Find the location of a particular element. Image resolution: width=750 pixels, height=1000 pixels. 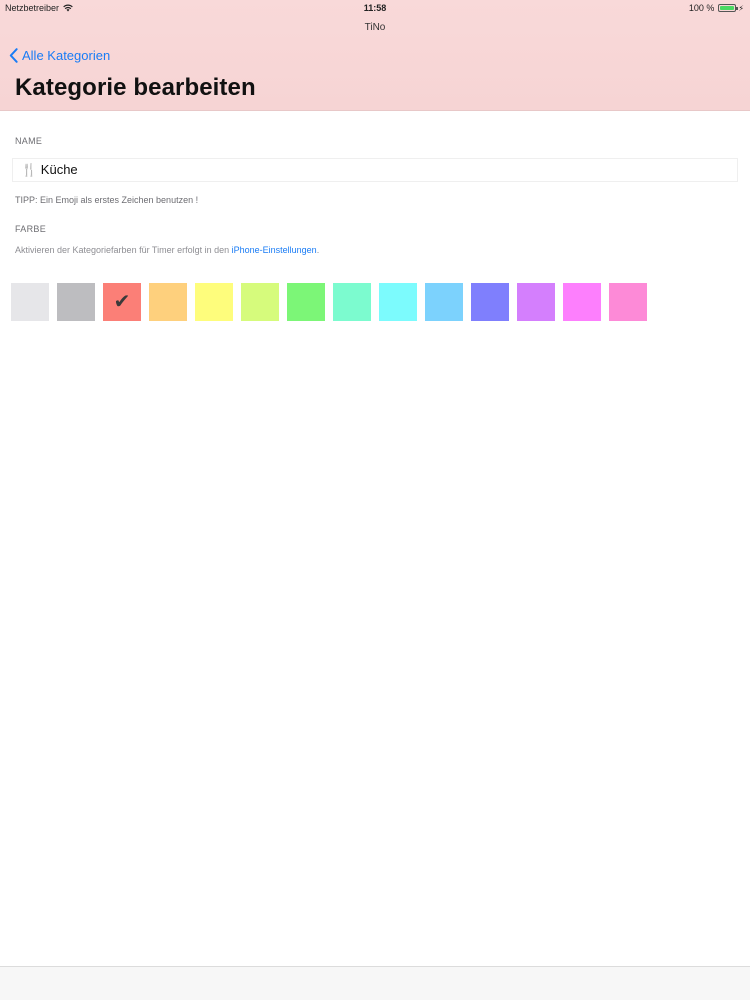

color-swatch: ✔ is located at coordinates (122, 302).